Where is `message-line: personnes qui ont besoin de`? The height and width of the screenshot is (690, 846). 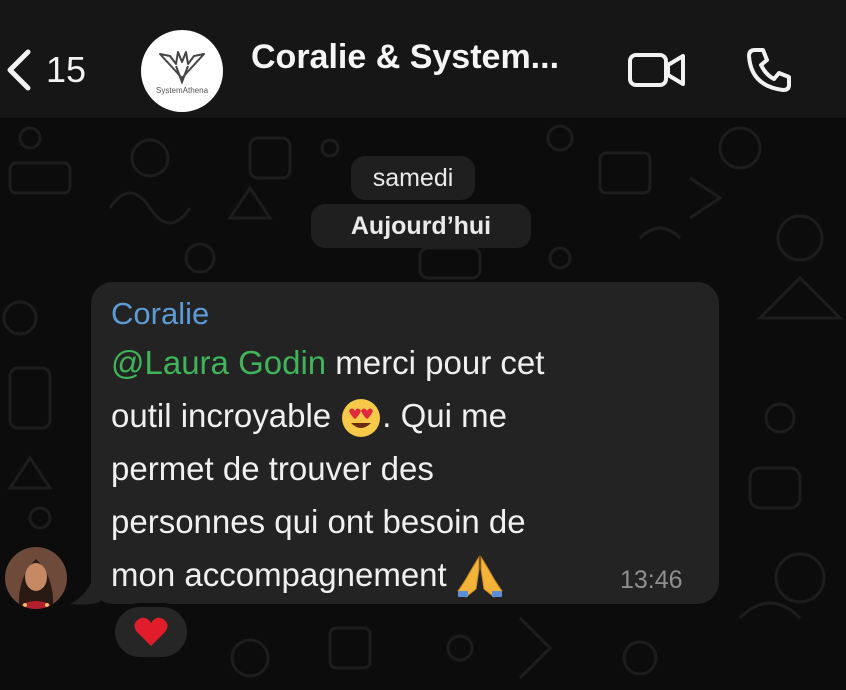
message-line: personnes qui ont besoin de is located at coordinates (318, 521).